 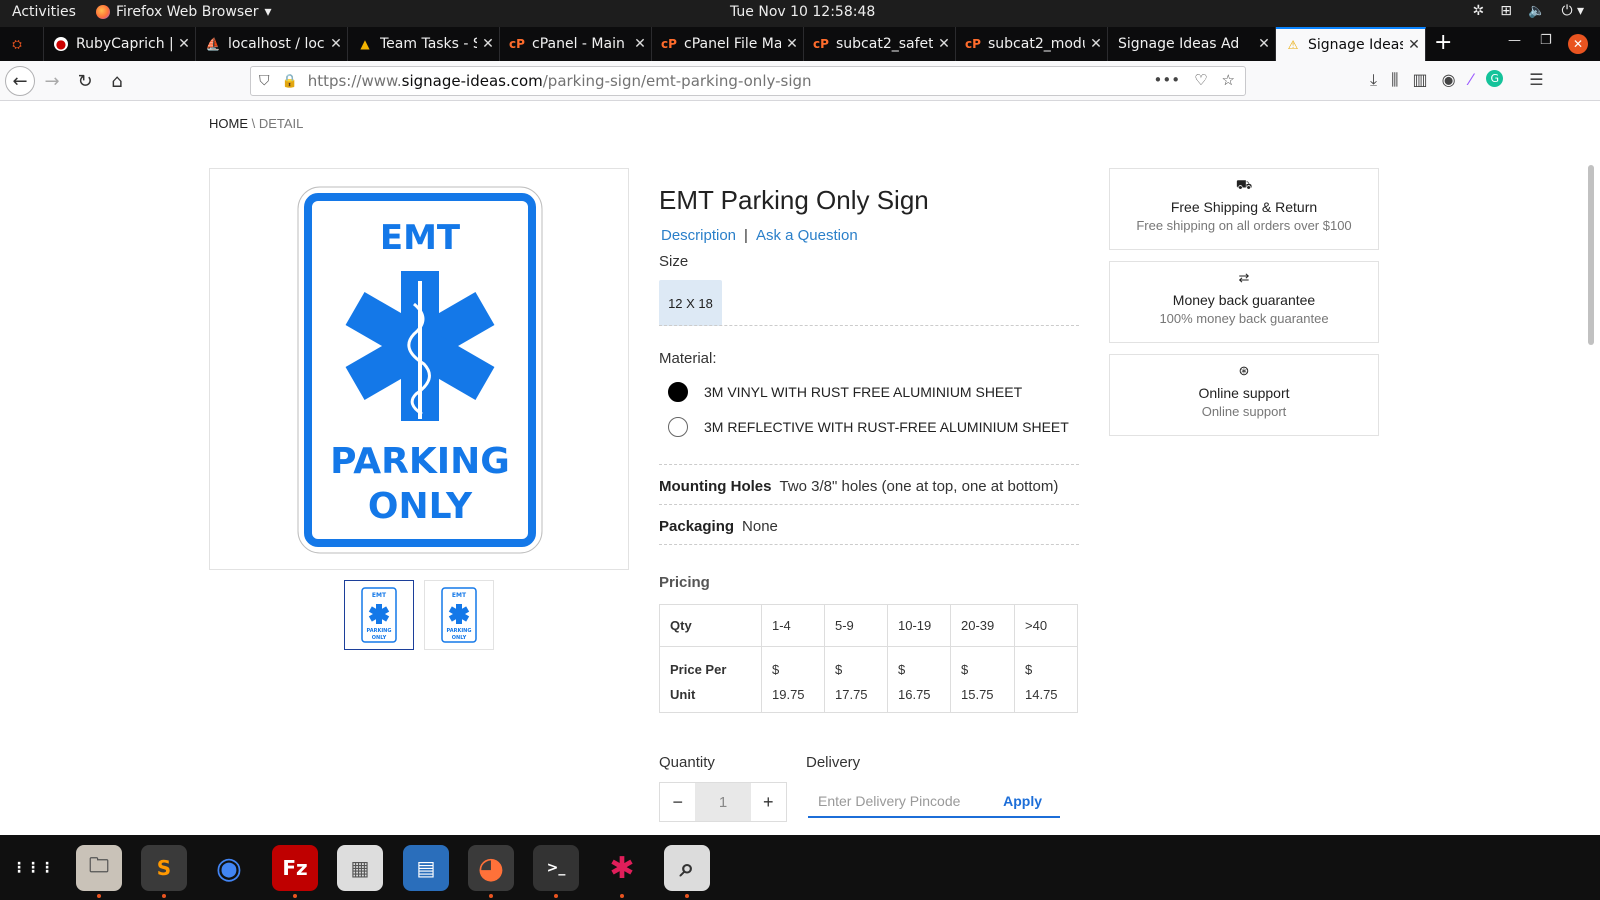 I want to click on slack-tray-icon: ✲, so click(x=1479, y=11).